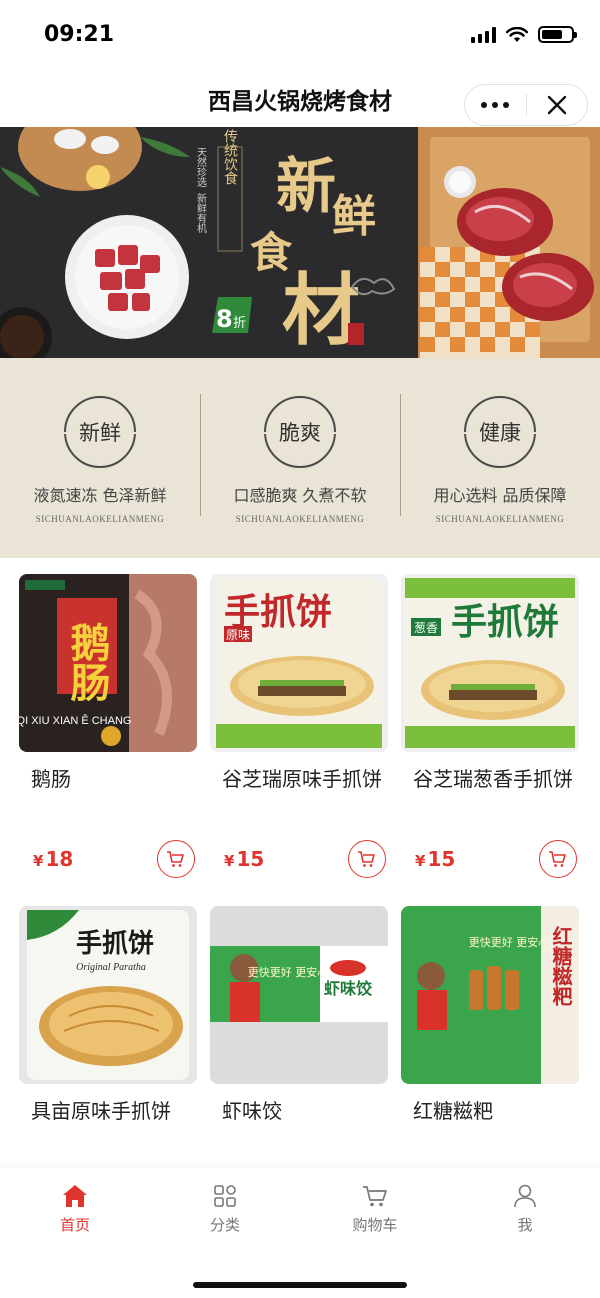  Describe the element at coordinates (51, 779) in the screenshot. I see `product-name: 鹅肠` at that location.